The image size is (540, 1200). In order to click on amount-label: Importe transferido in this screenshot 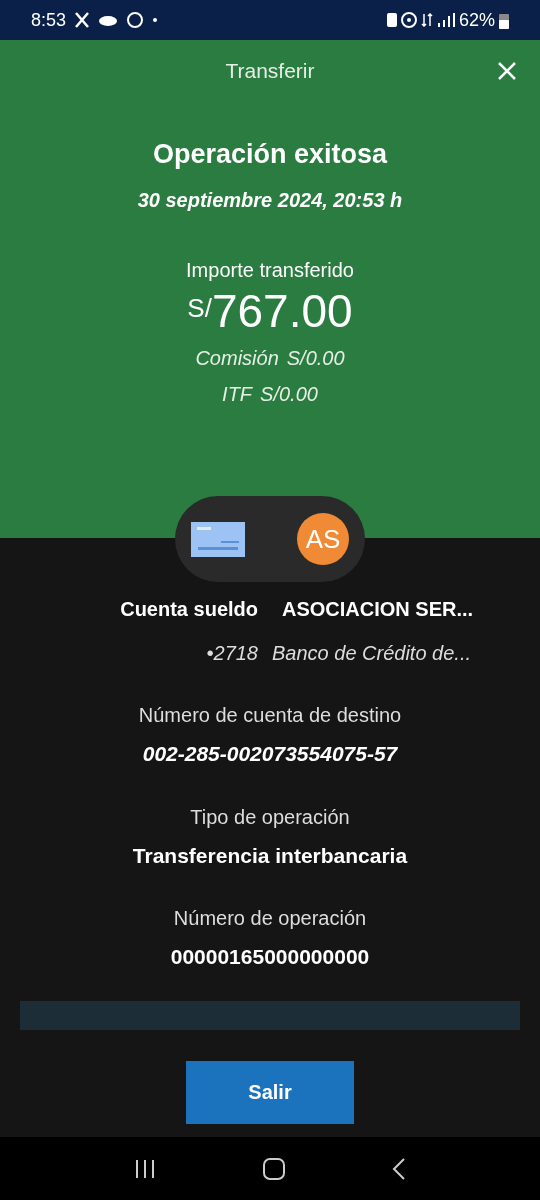, I will do `click(270, 270)`.